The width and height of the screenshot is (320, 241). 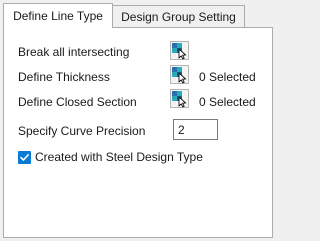 What do you see at coordinates (179, 50) in the screenshot?
I see `break-all-pick-icon` at bounding box center [179, 50].